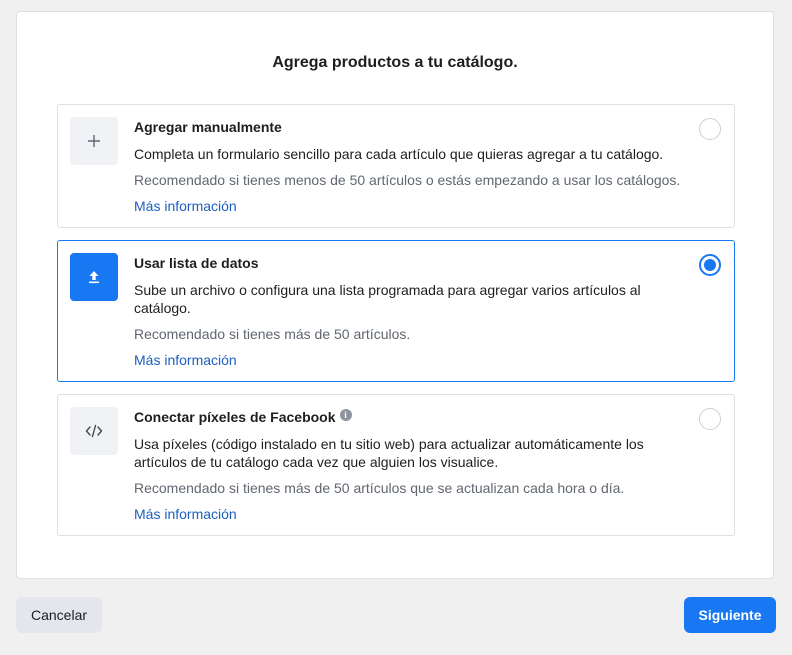 This screenshot has height=655, width=792. Describe the element at coordinates (94, 431) in the screenshot. I see `code-icon` at that location.